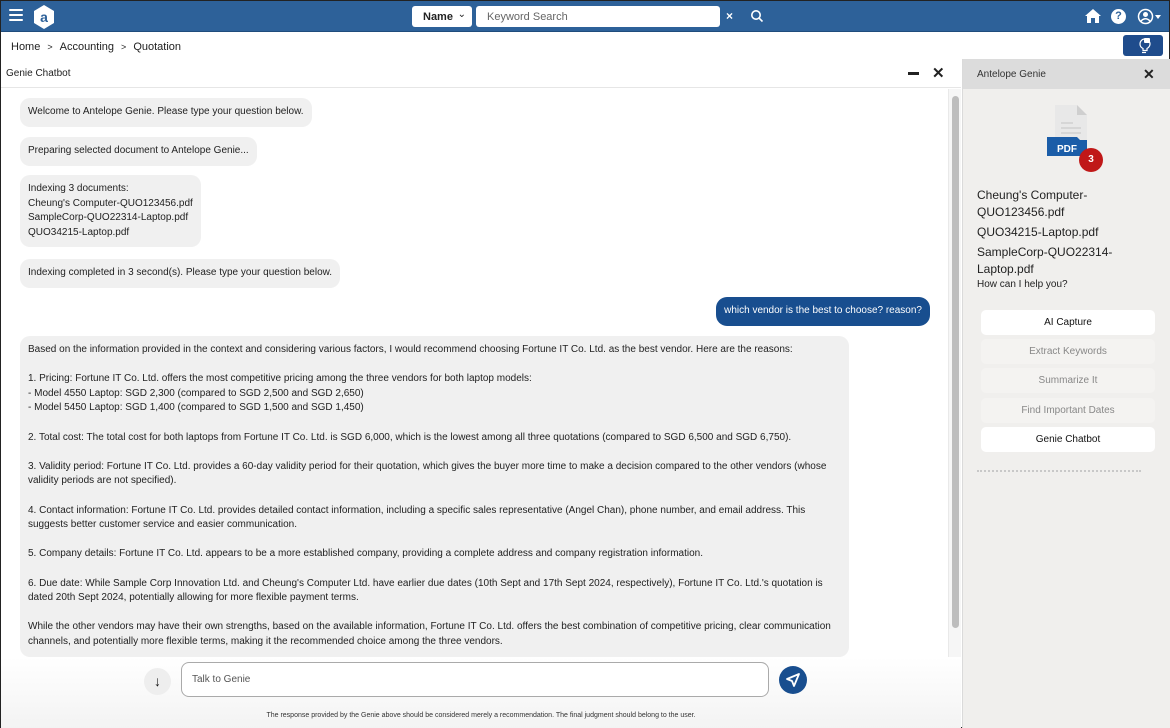 This screenshot has width=1170, height=728. Describe the element at coordinates (729, 16) in the screenshot. I see `clear-search-icon: ×` at that location.